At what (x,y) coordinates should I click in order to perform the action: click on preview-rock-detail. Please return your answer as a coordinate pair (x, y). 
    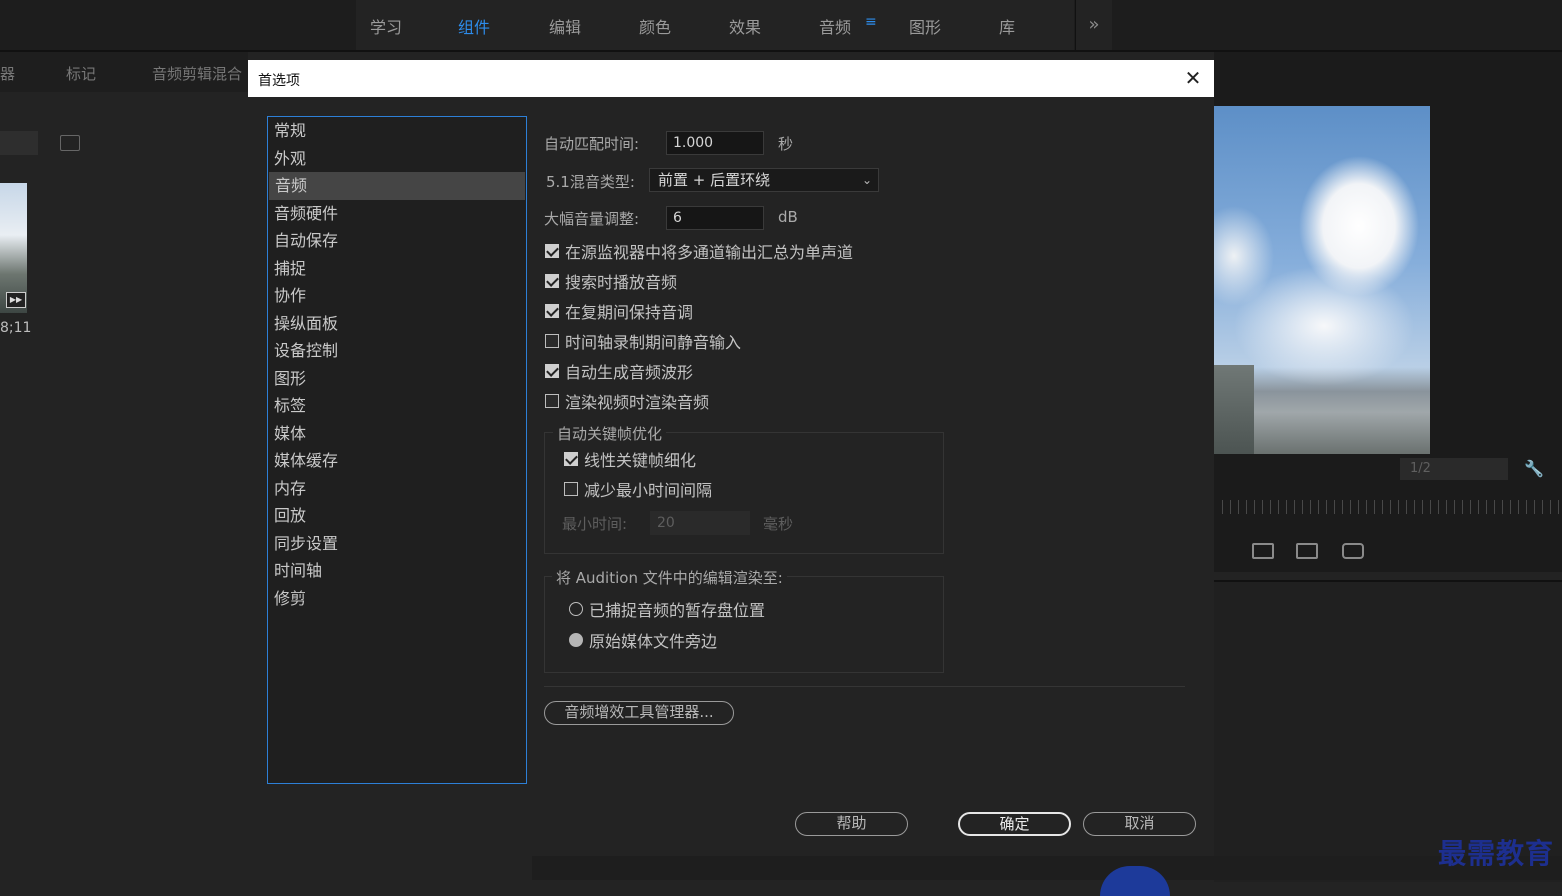
    Looking at the image, I should click on (1234, 409).